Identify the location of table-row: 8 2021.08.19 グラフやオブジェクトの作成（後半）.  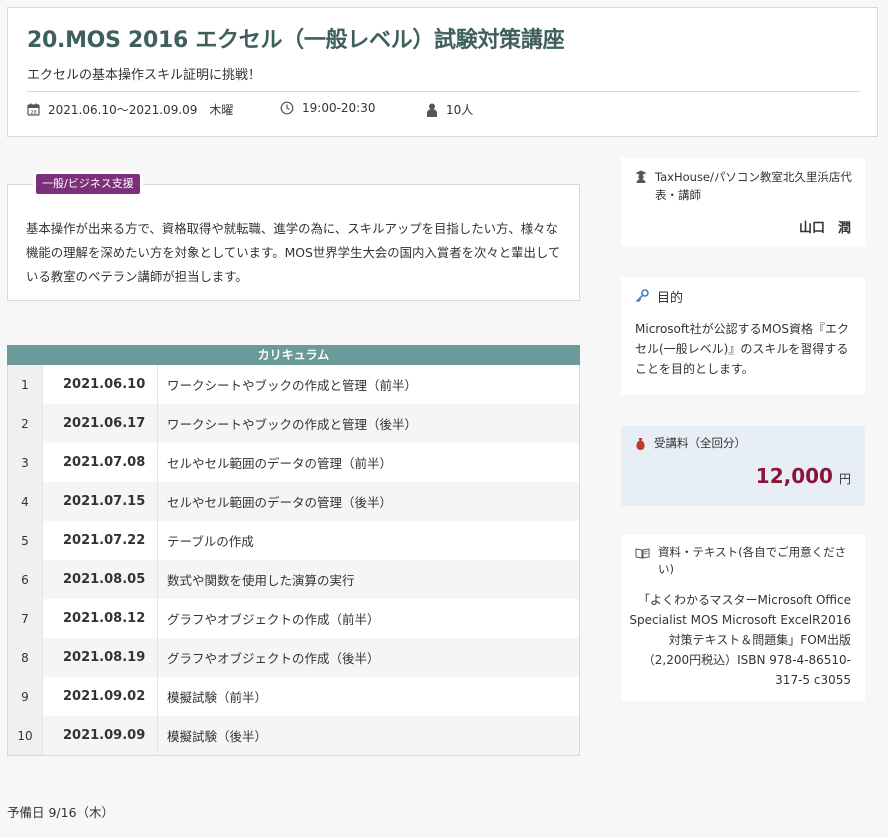
(293, 657).